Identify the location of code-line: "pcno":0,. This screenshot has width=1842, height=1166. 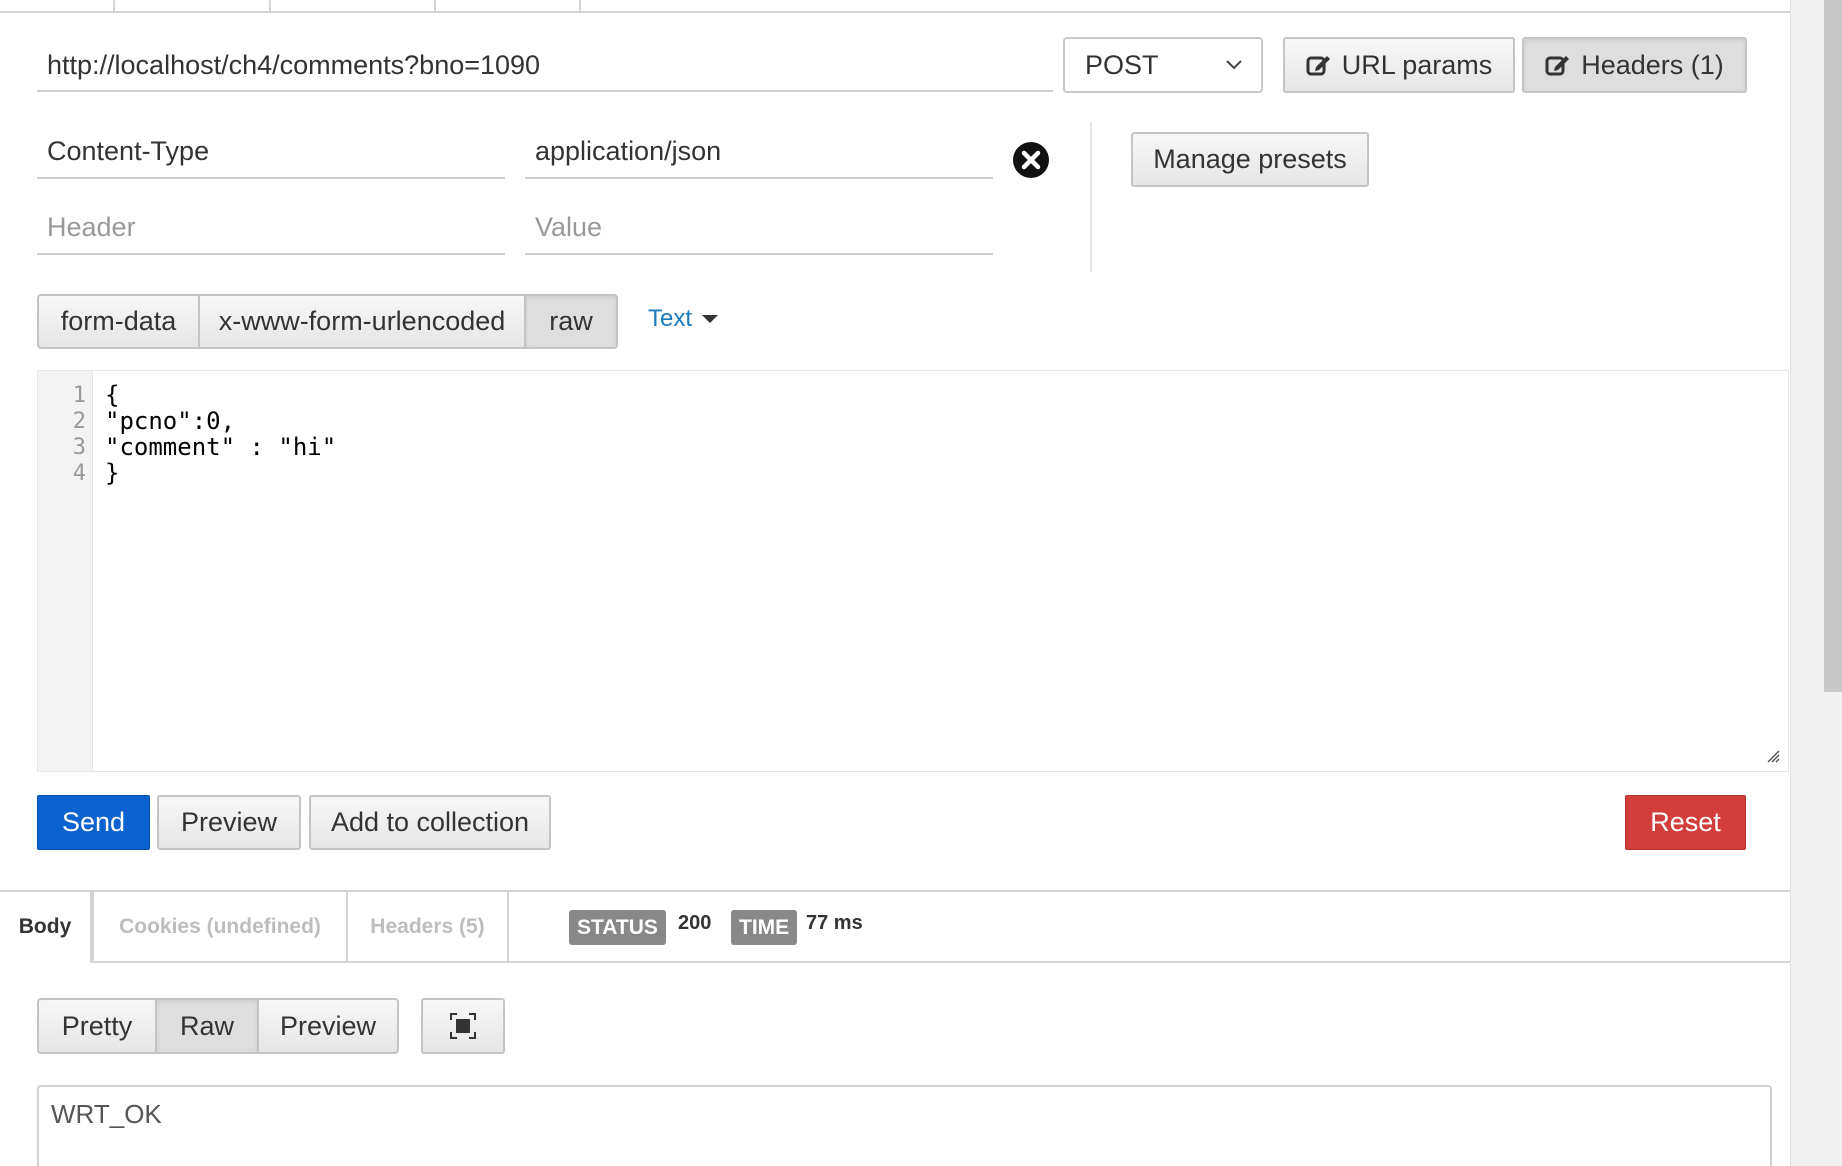
(170, 421).